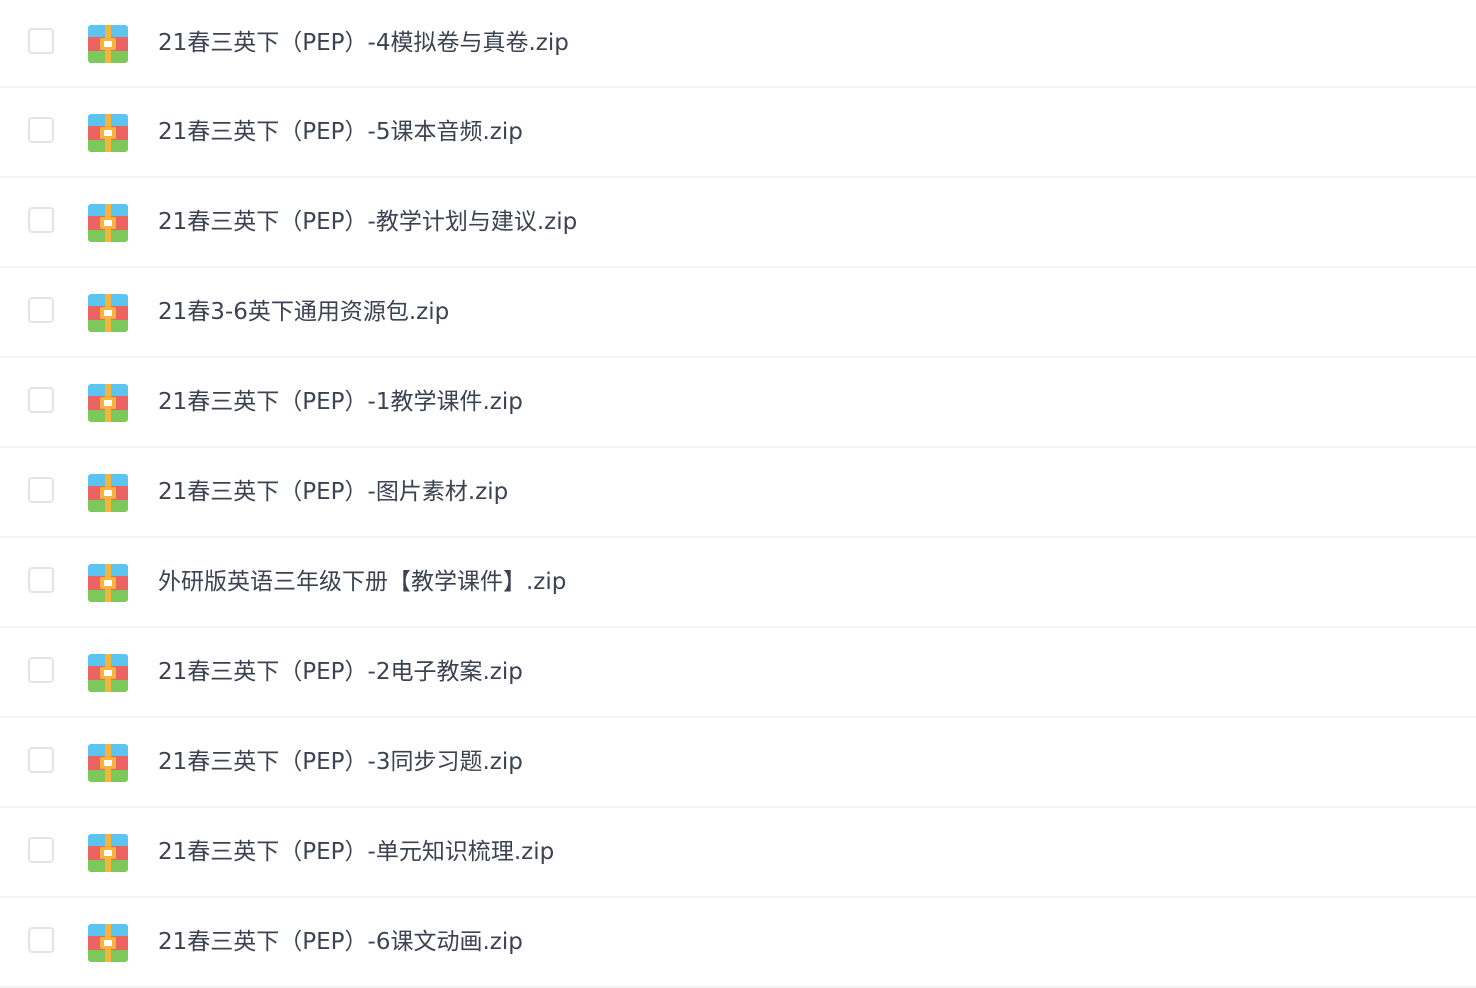 This screenshot has height=988, width=1476. What do you see at coordinates (340, 672) in the screenshot?
I see `file-name: 21春三英下（PEP）-2电子教案.zip` at bounding box center [340, 672].